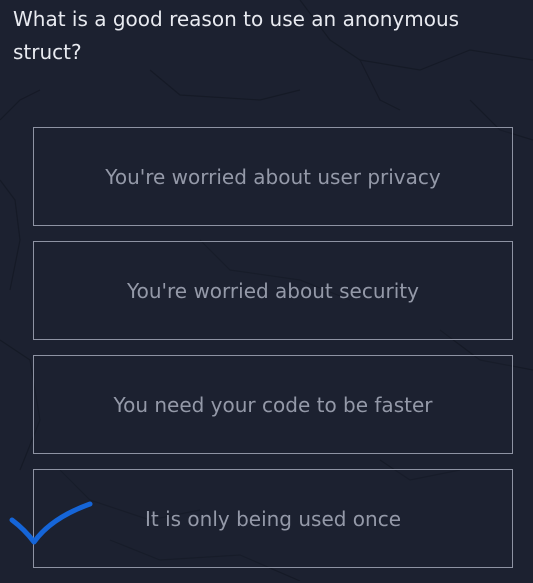  I want to click on answer-option-label: You need your code to be faster, so click(273, 404).